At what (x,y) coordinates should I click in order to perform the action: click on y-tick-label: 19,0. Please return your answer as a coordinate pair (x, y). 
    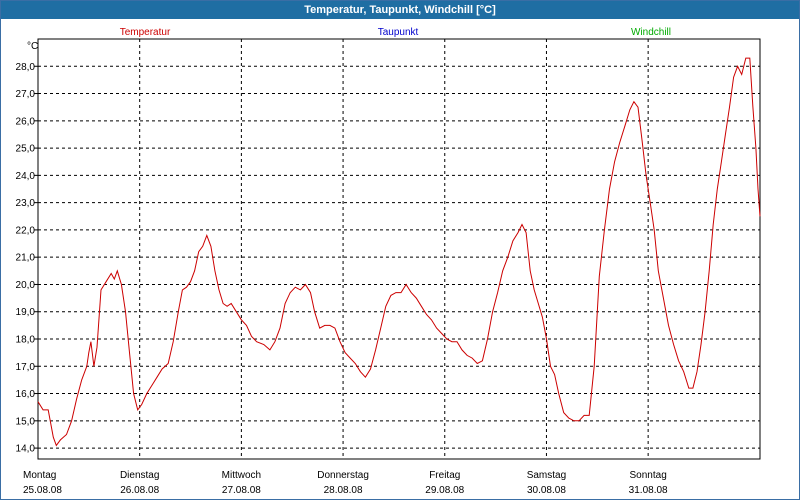
    Looking at the image, I should click on (26, 312).